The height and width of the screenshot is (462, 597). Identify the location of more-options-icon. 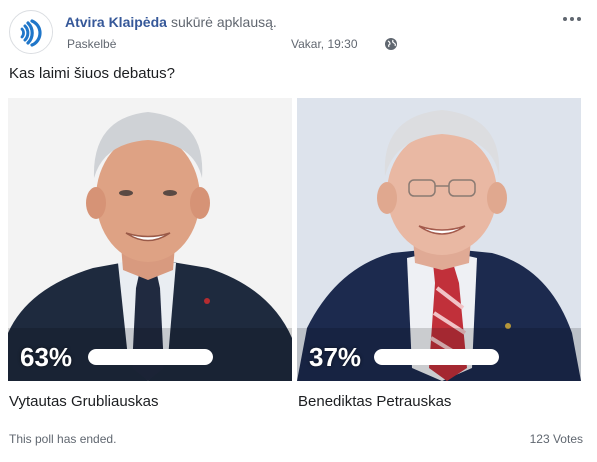
(573, 19).